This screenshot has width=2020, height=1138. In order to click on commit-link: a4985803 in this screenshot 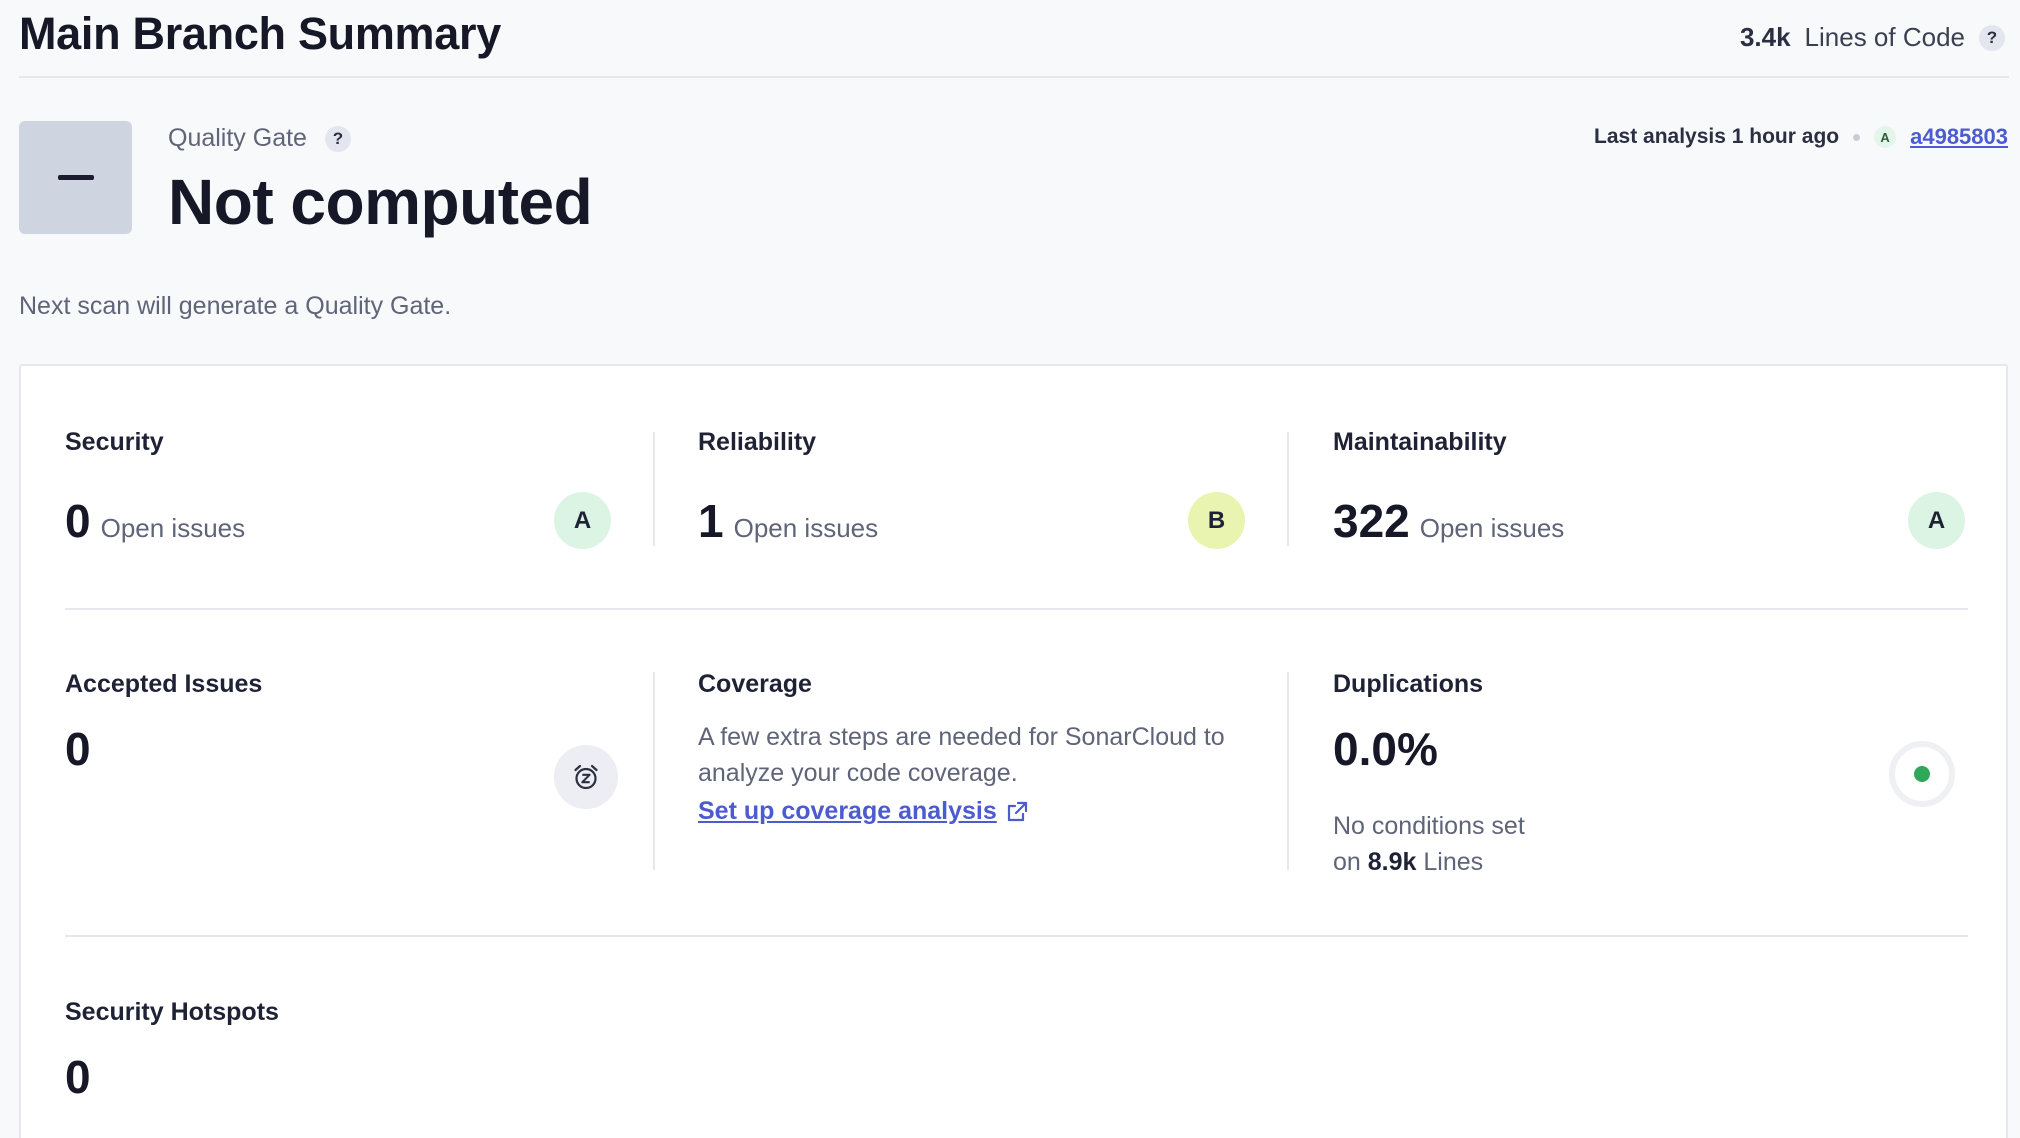, I will do `click(1959, 137)`.